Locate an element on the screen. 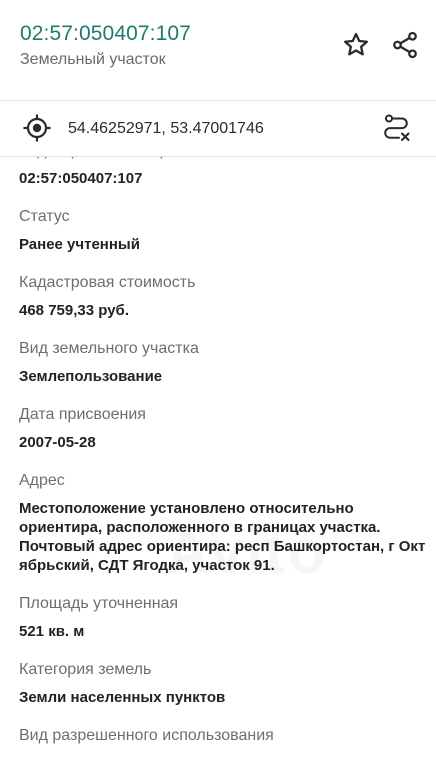 The width and height of the screenshot is (436, 767). detail-value: Земли населенных пунктов is located at coordinates (222, 697).